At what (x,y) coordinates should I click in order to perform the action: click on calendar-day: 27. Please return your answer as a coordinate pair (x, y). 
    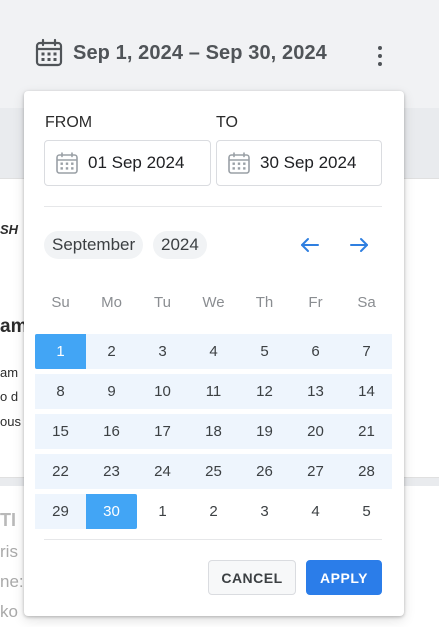
    Looking at the image, I should click on (315, 471).